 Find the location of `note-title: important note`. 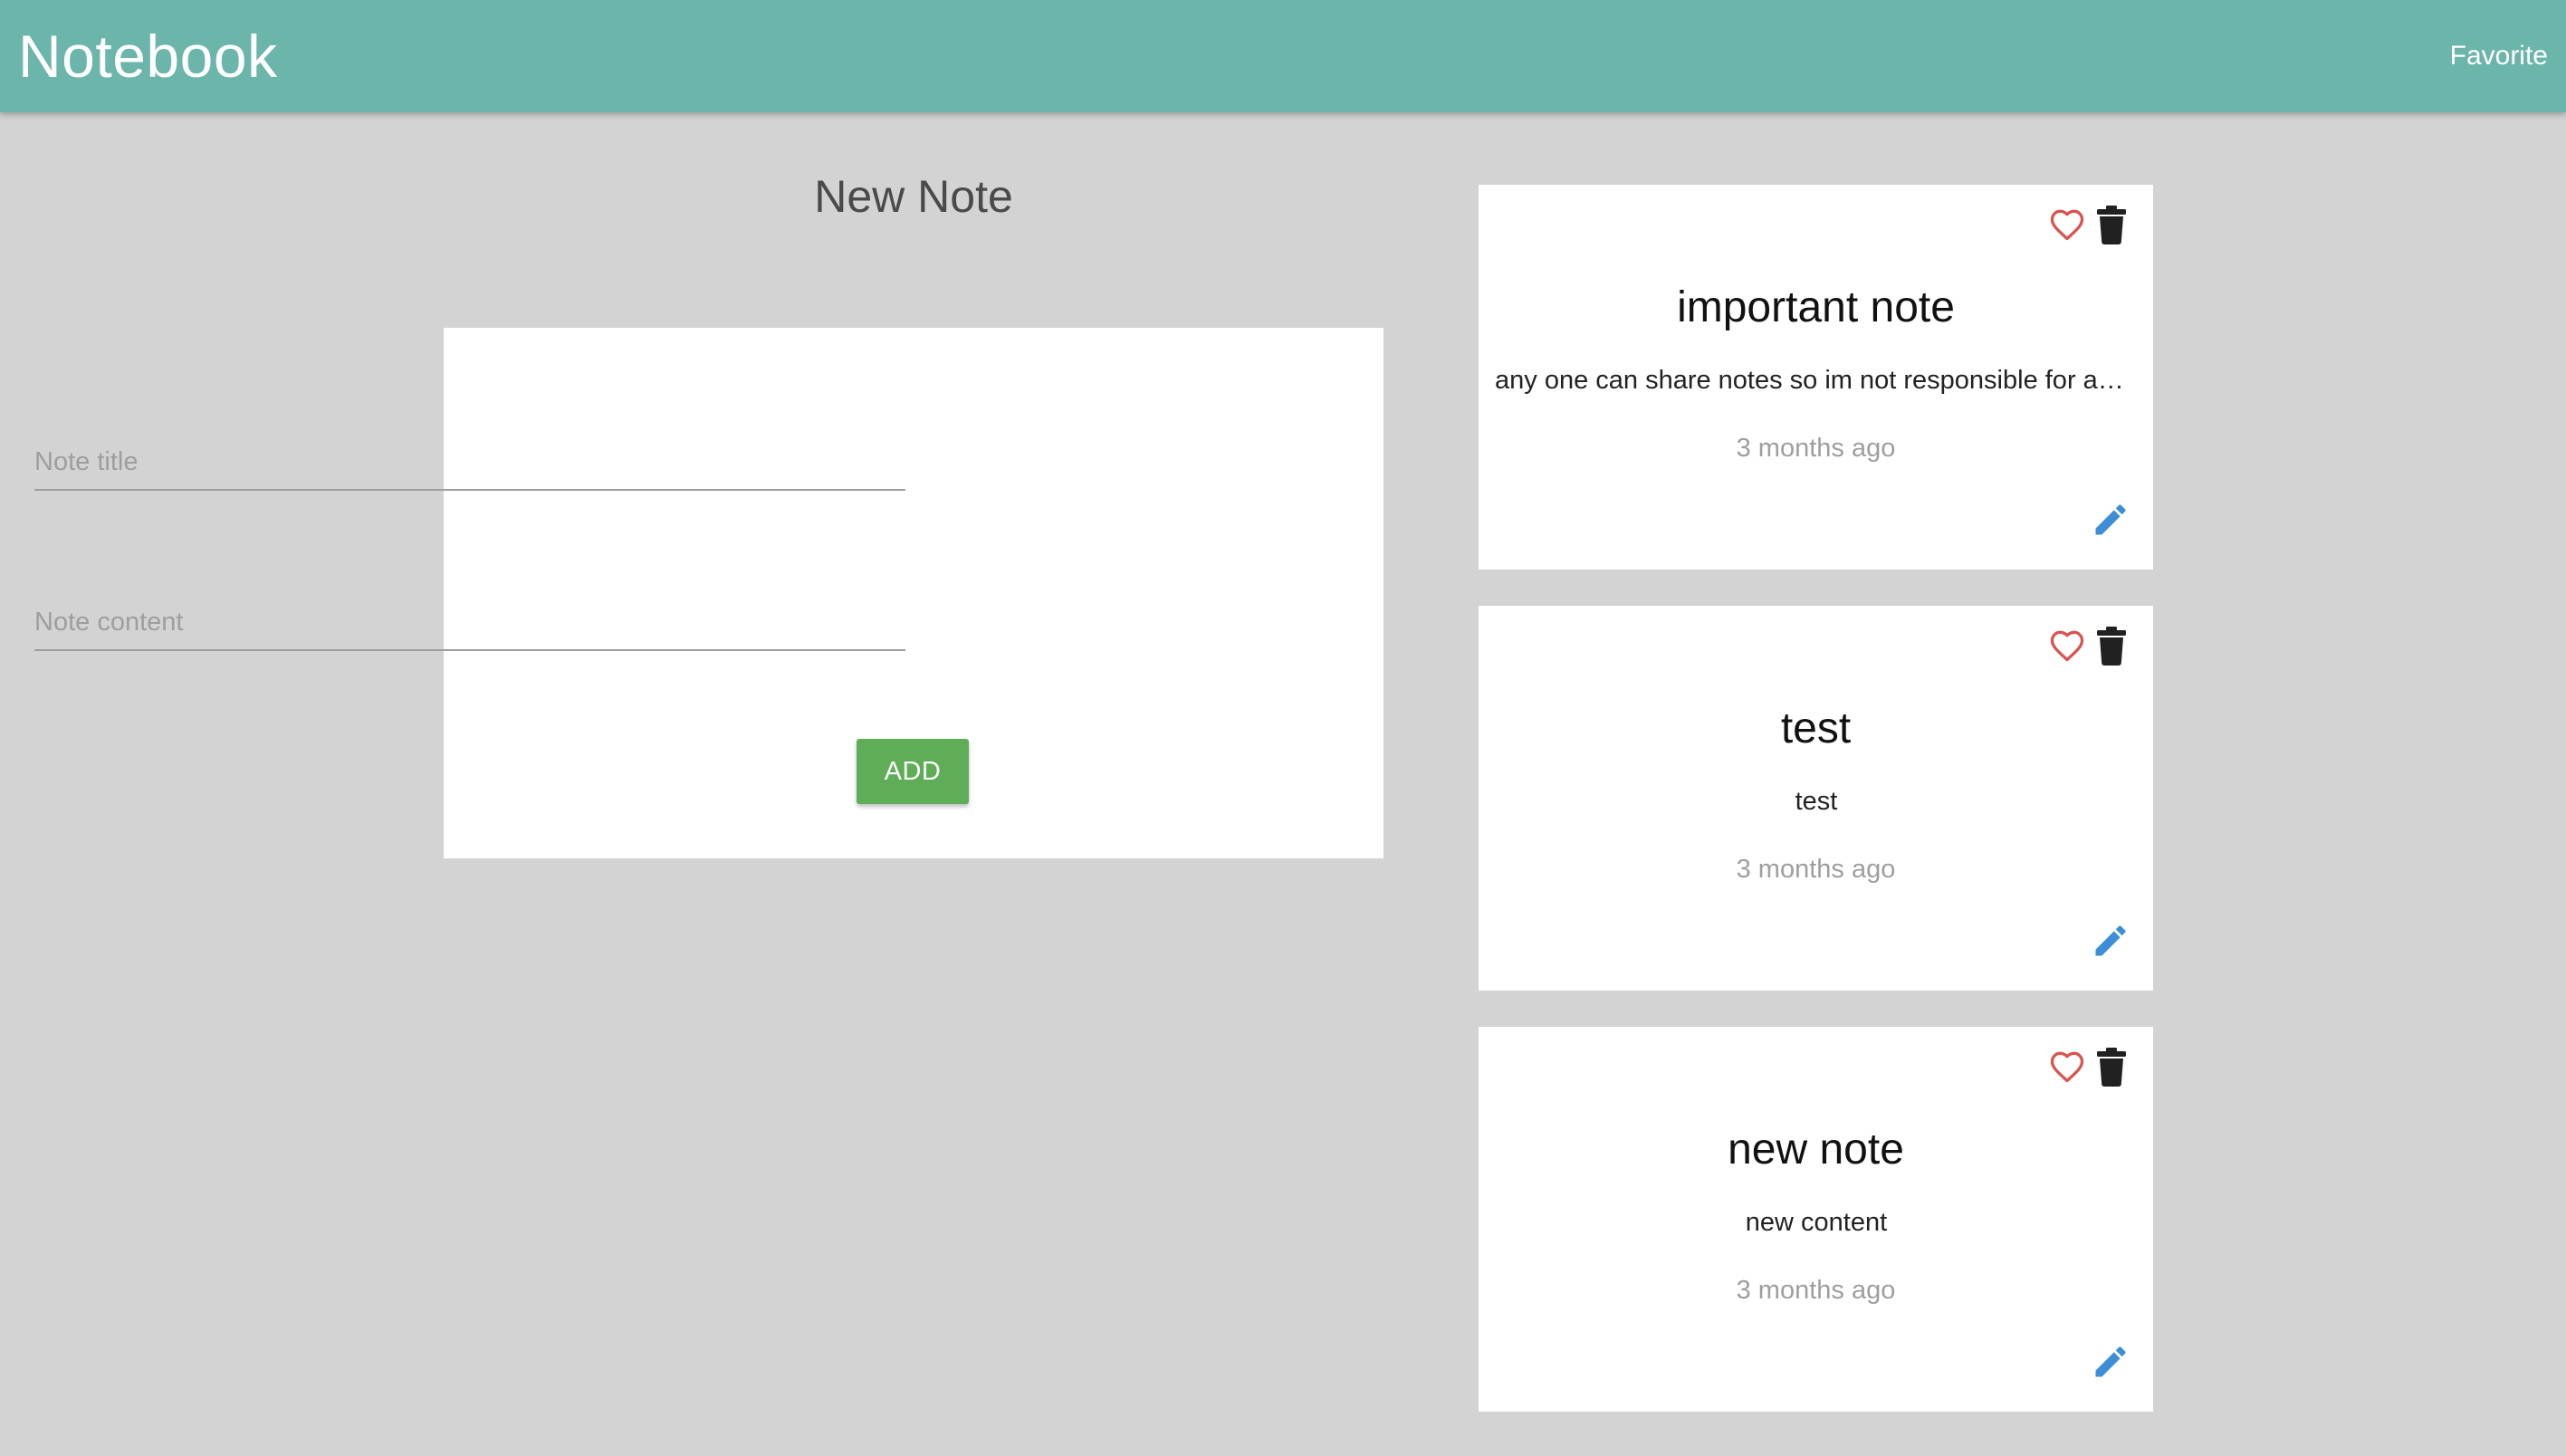

note-title: important note is located at coordinates (1816, 307).